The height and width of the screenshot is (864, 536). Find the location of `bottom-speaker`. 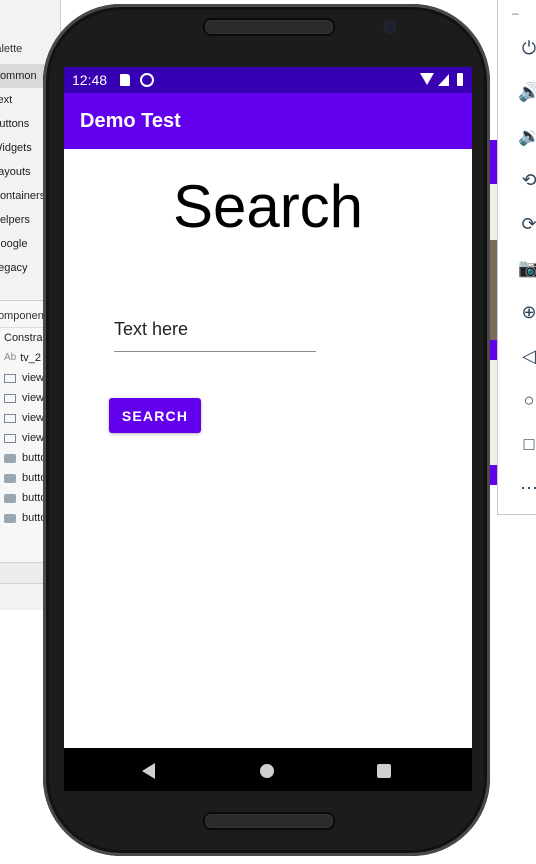

bottom-speaker is located at coordinates (269, 821).